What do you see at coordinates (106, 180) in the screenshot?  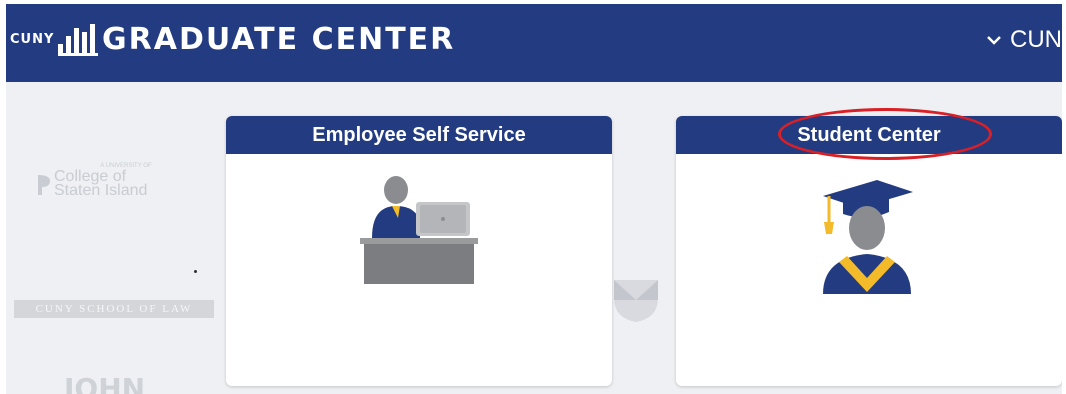 I see `college-of-staten-island-logo: A UNIVERSITY OF College of Staten Island` at bounding box center [106, 180].